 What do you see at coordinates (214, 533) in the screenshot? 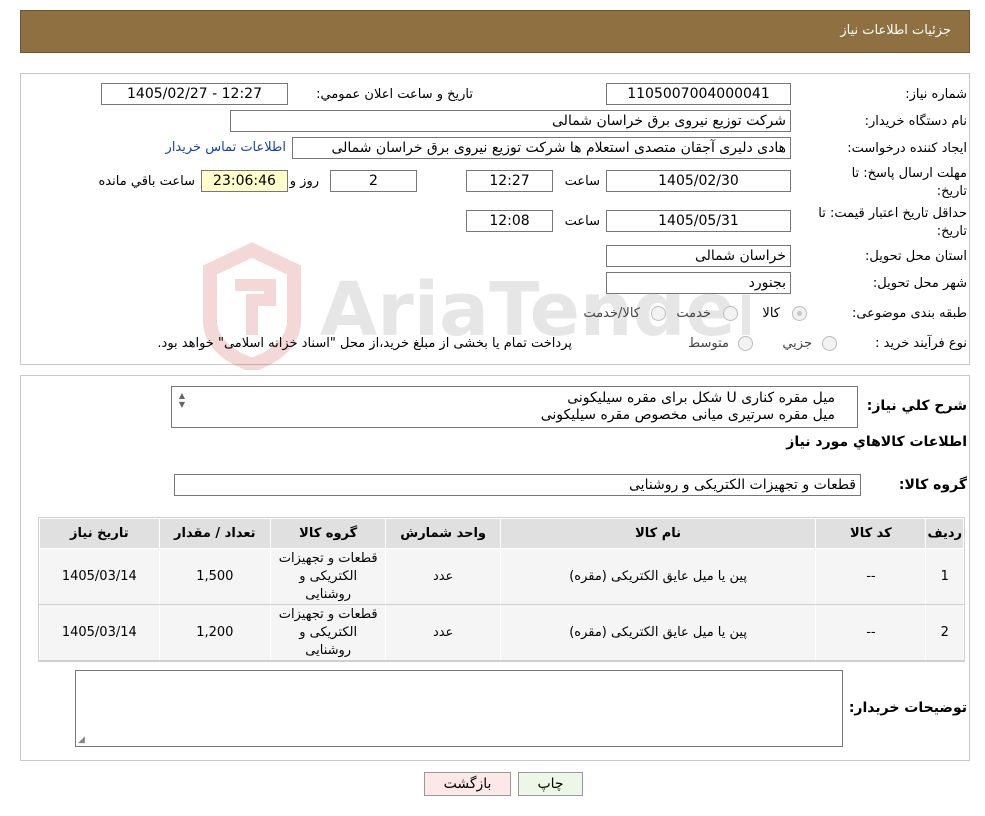
I see `col-header-qty: تعداد / مقدار` at bounding box center [214, 533].